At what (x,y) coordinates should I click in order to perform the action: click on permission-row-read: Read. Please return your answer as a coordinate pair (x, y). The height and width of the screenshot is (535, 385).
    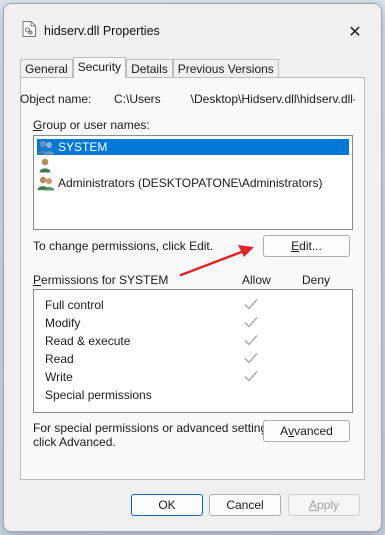
    Looking at the image, I should click on (195, 359).